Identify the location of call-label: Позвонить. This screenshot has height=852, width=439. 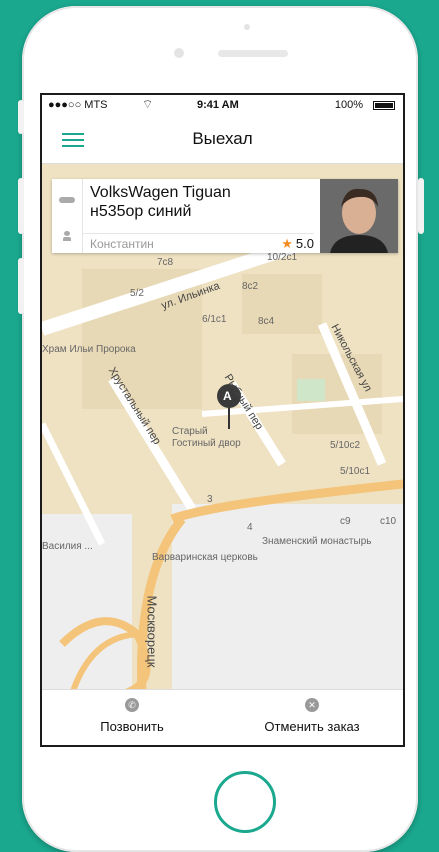
(132, 726).